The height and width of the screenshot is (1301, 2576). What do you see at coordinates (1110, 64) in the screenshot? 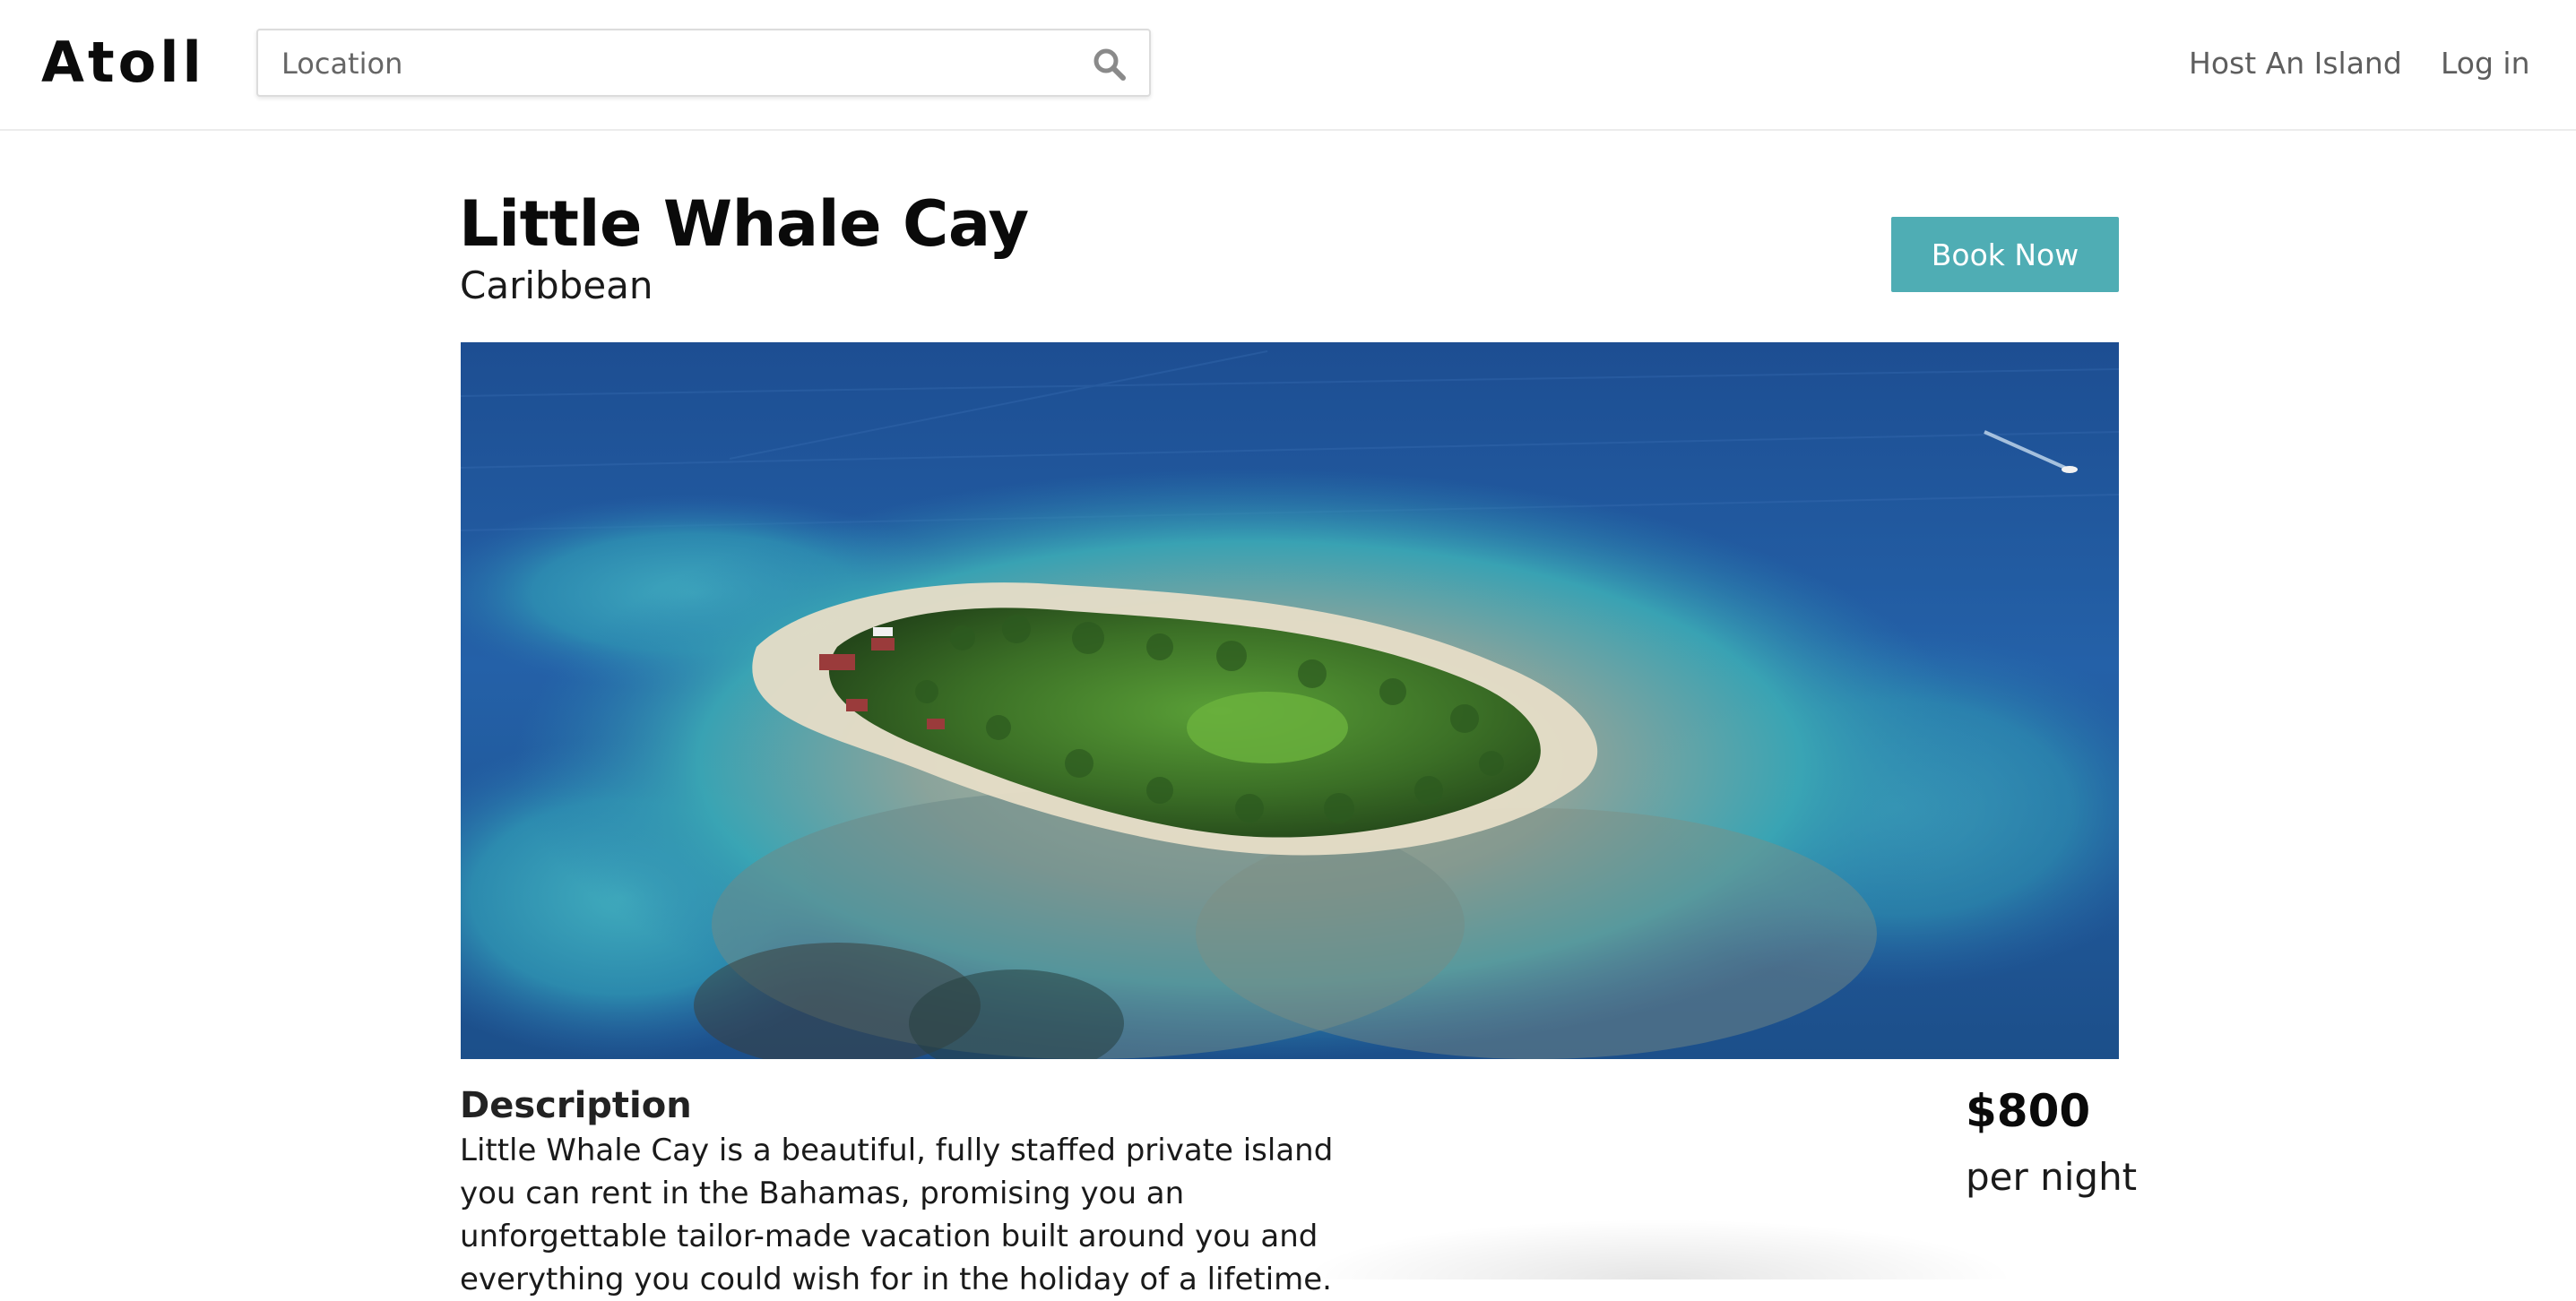
I see `search-icon` at bounding box center [1110, 64].